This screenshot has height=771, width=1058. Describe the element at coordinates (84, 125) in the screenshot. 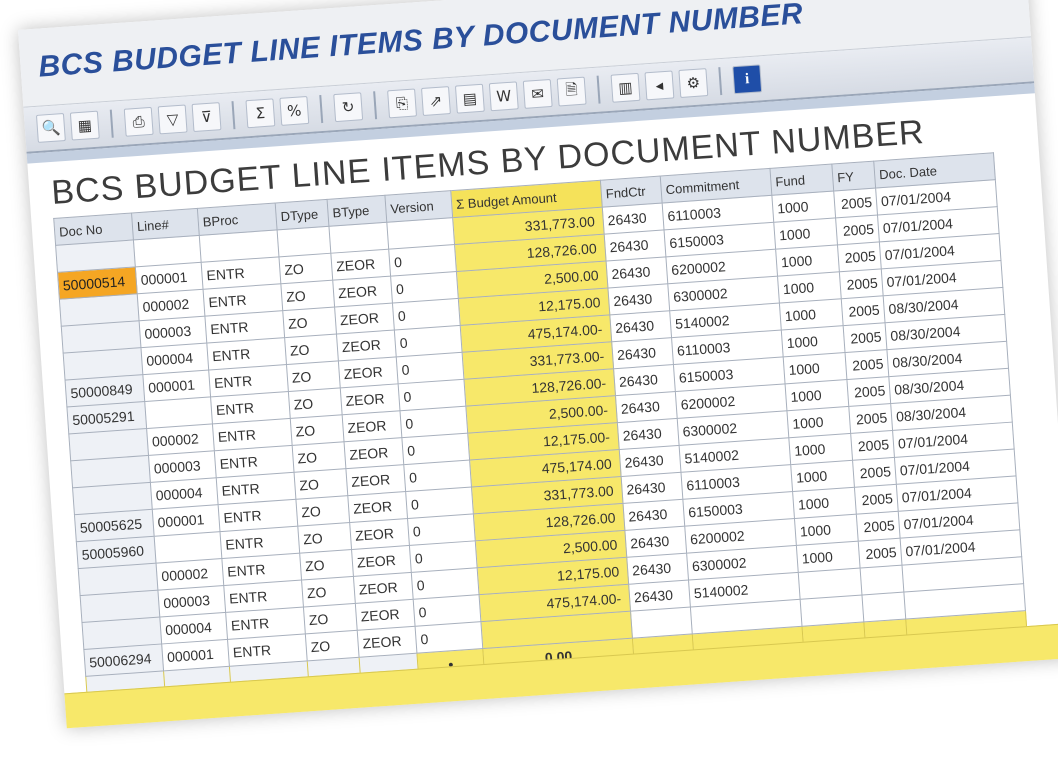

I see `layout-icon: ▦` at that location.